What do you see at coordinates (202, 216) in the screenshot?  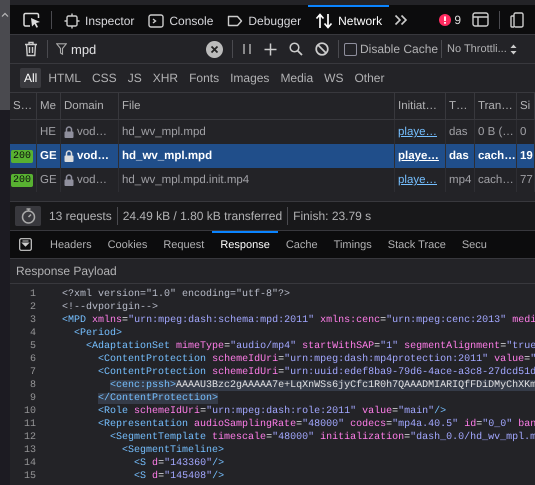 I see `transfer-summary: 24.49 kB / 1.80 kB transferred` at bounding box center [202, 216].